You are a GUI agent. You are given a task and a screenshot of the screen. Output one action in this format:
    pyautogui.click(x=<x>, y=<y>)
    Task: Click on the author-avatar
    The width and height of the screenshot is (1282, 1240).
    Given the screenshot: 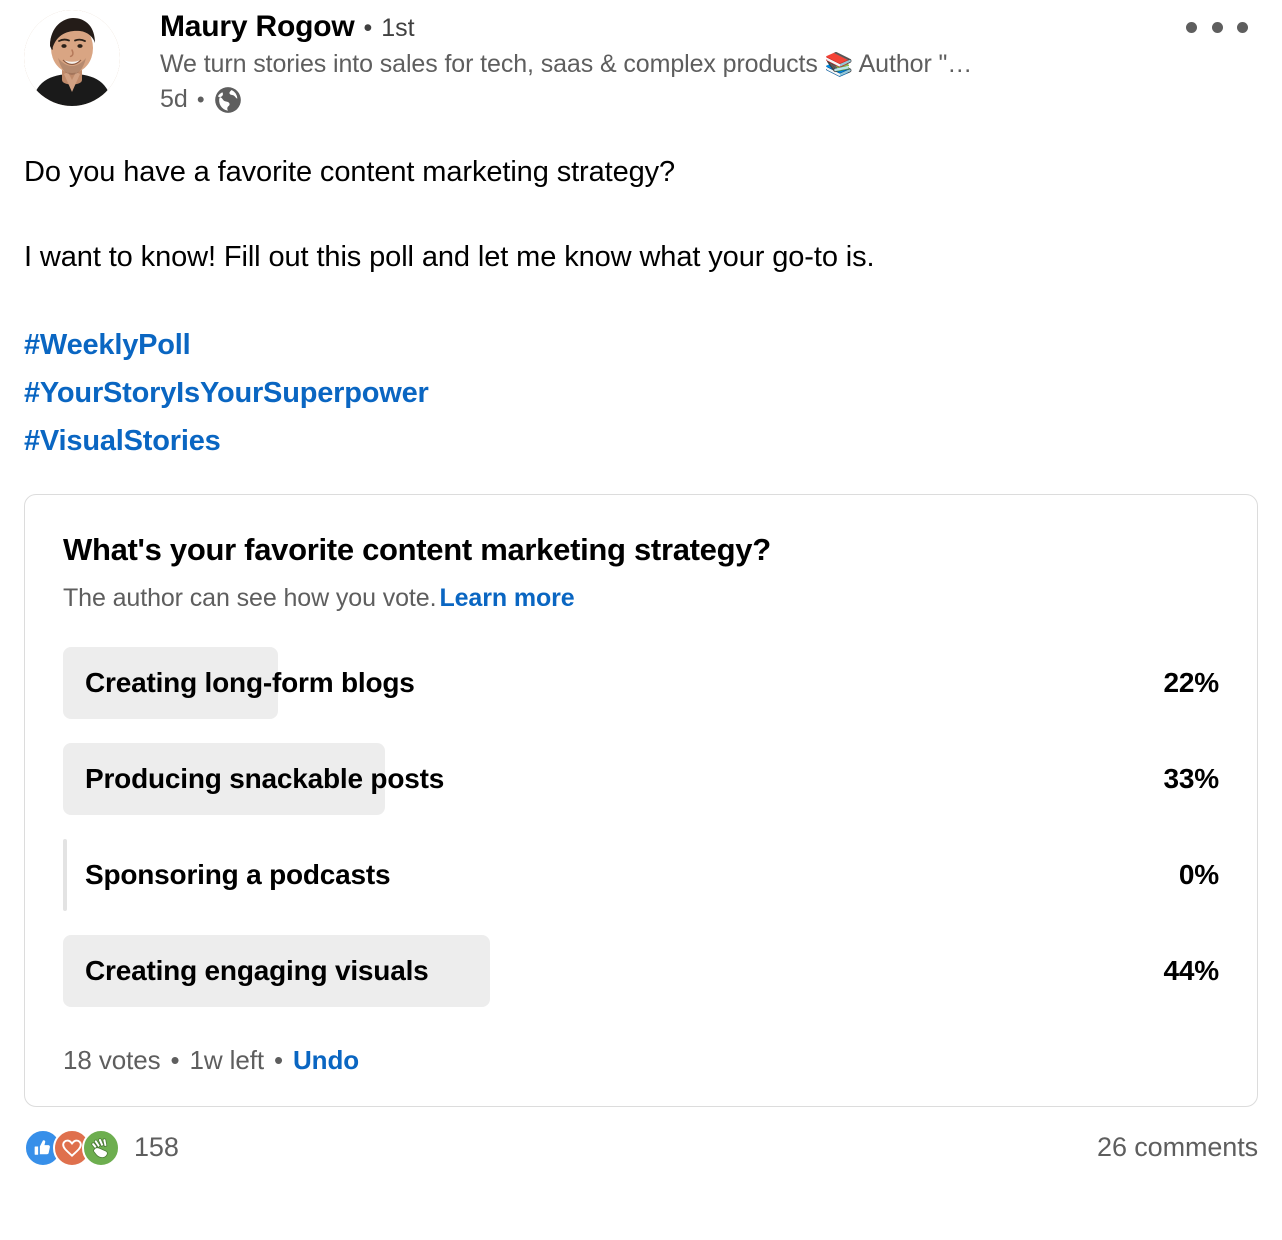 What is the action you would take?
    pyautogui.click(x=72, y=58)
    